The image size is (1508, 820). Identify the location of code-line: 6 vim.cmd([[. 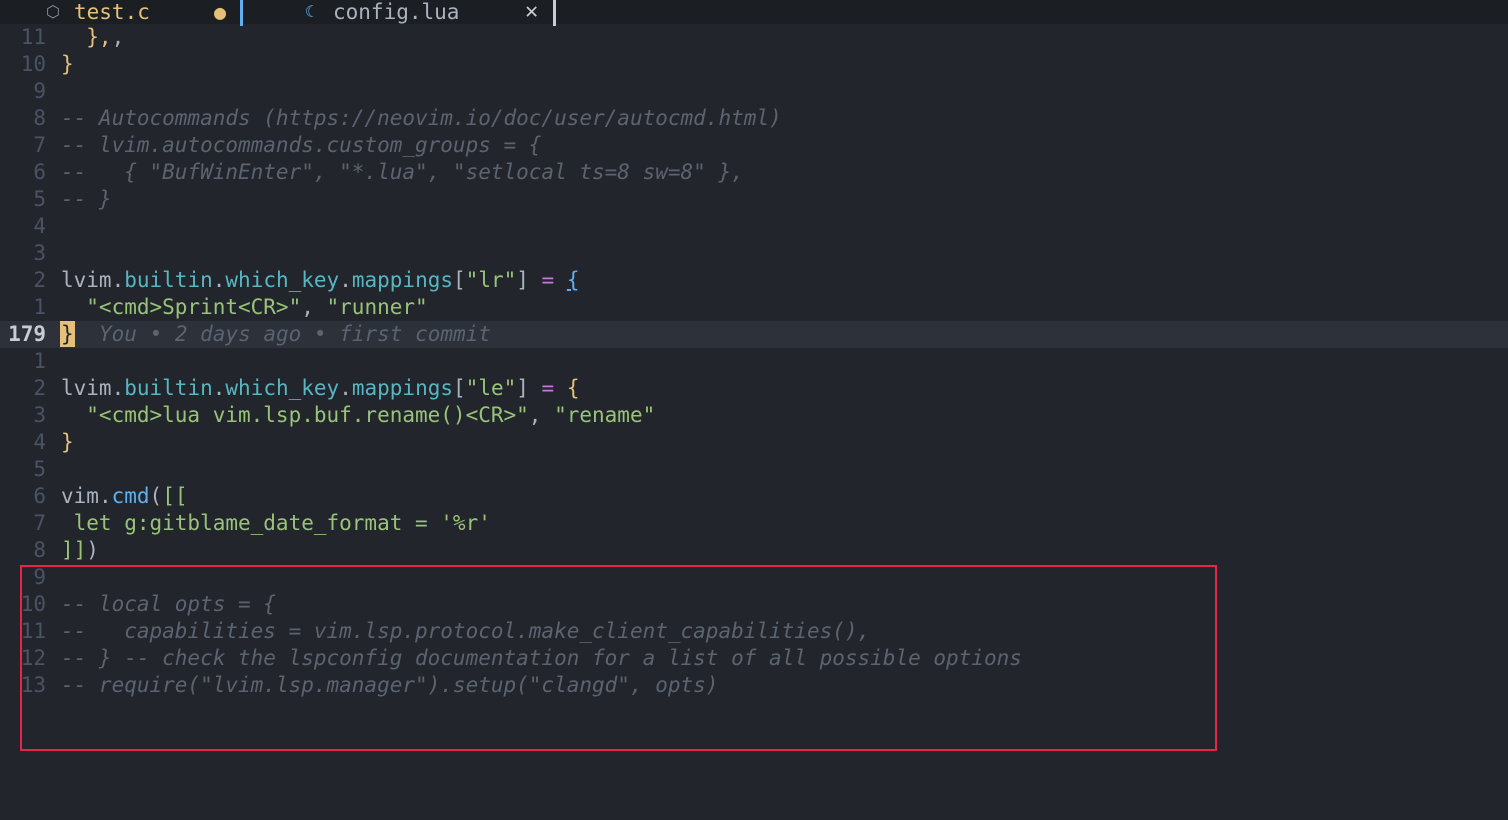
(754, 496).